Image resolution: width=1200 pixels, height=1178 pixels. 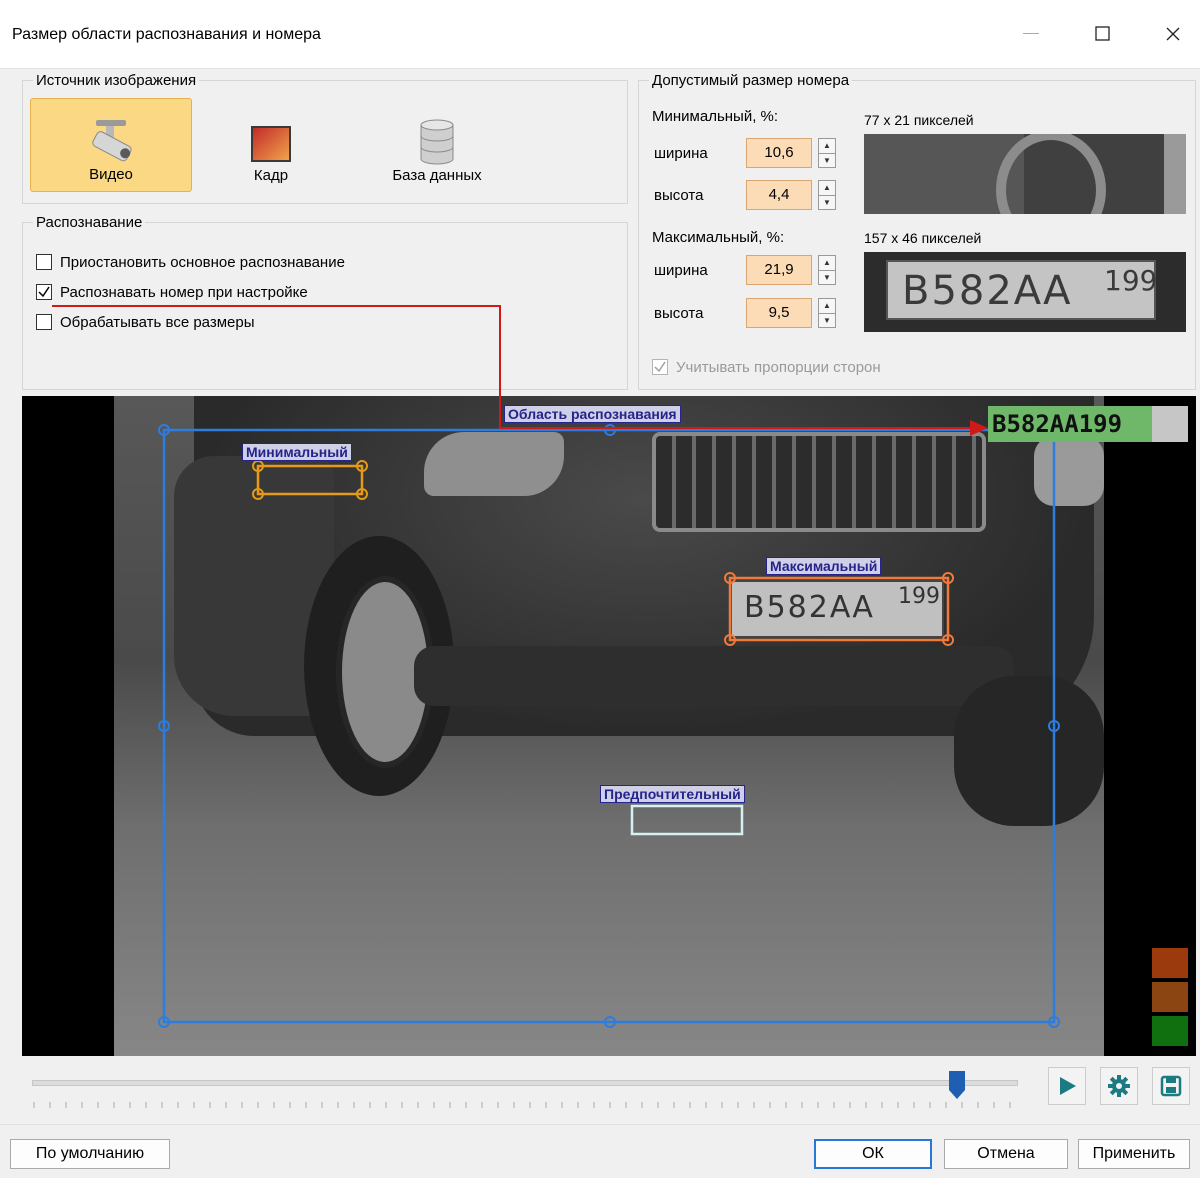 I want to click on defaults-button: По умолчанию, so click(x=90, y=1154).